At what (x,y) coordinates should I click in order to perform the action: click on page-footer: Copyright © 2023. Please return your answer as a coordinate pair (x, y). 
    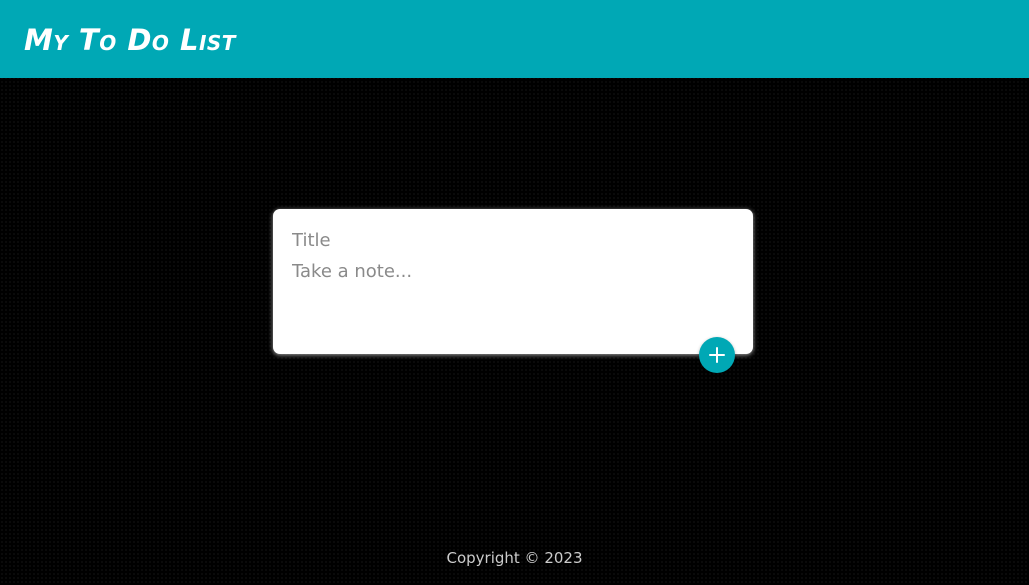
    Looking at the image, I should click on (514, 558).